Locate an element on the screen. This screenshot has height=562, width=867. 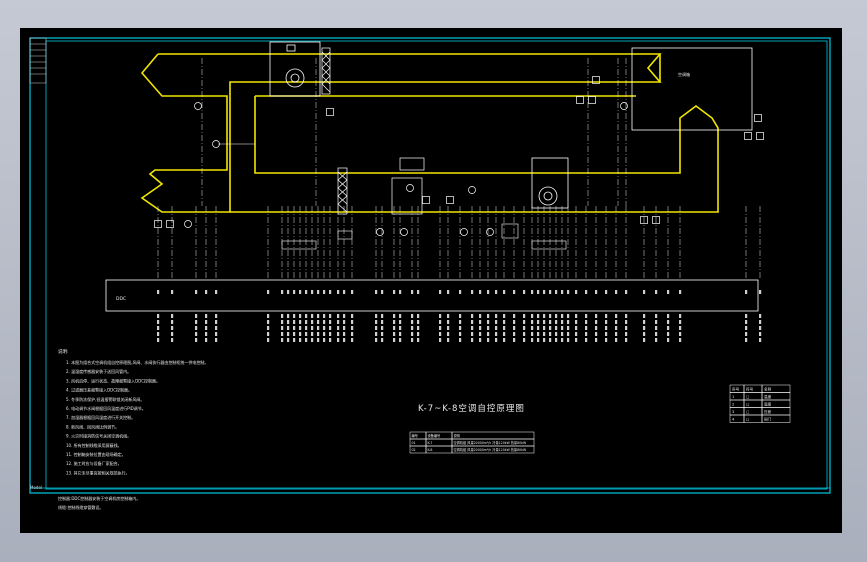
schedule-cell-text: K-8 is located at coordinates (430, 450).